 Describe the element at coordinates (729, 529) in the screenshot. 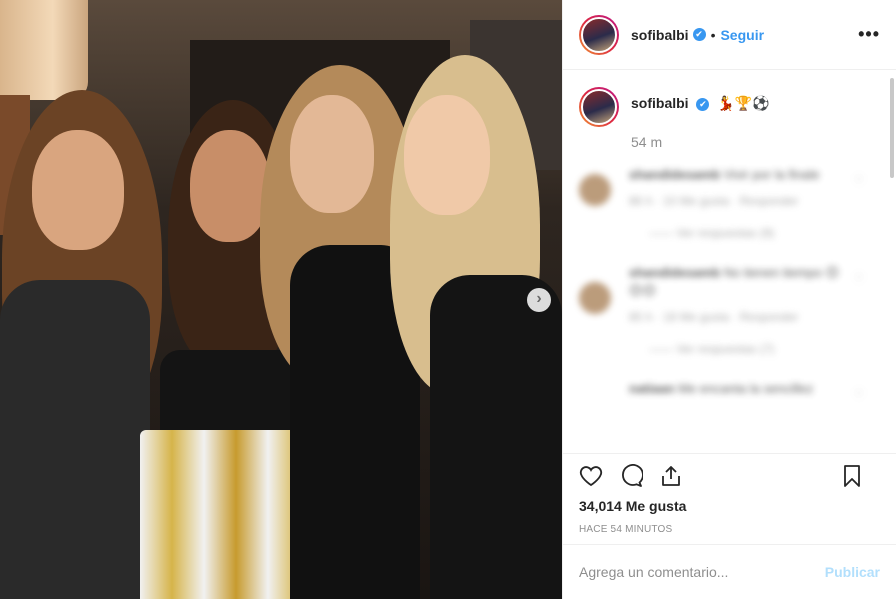

I see `post-timestamp: HACE 54 MINUTOS` at that location.